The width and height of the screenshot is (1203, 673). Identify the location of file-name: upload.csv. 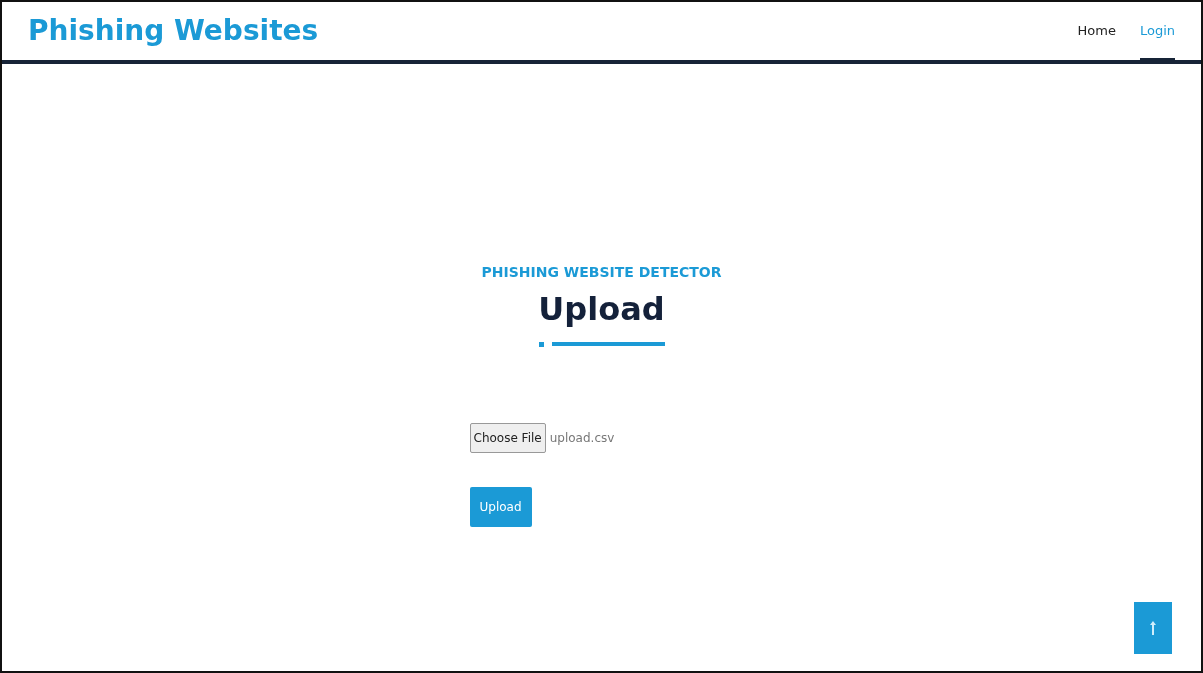
(582, 439).